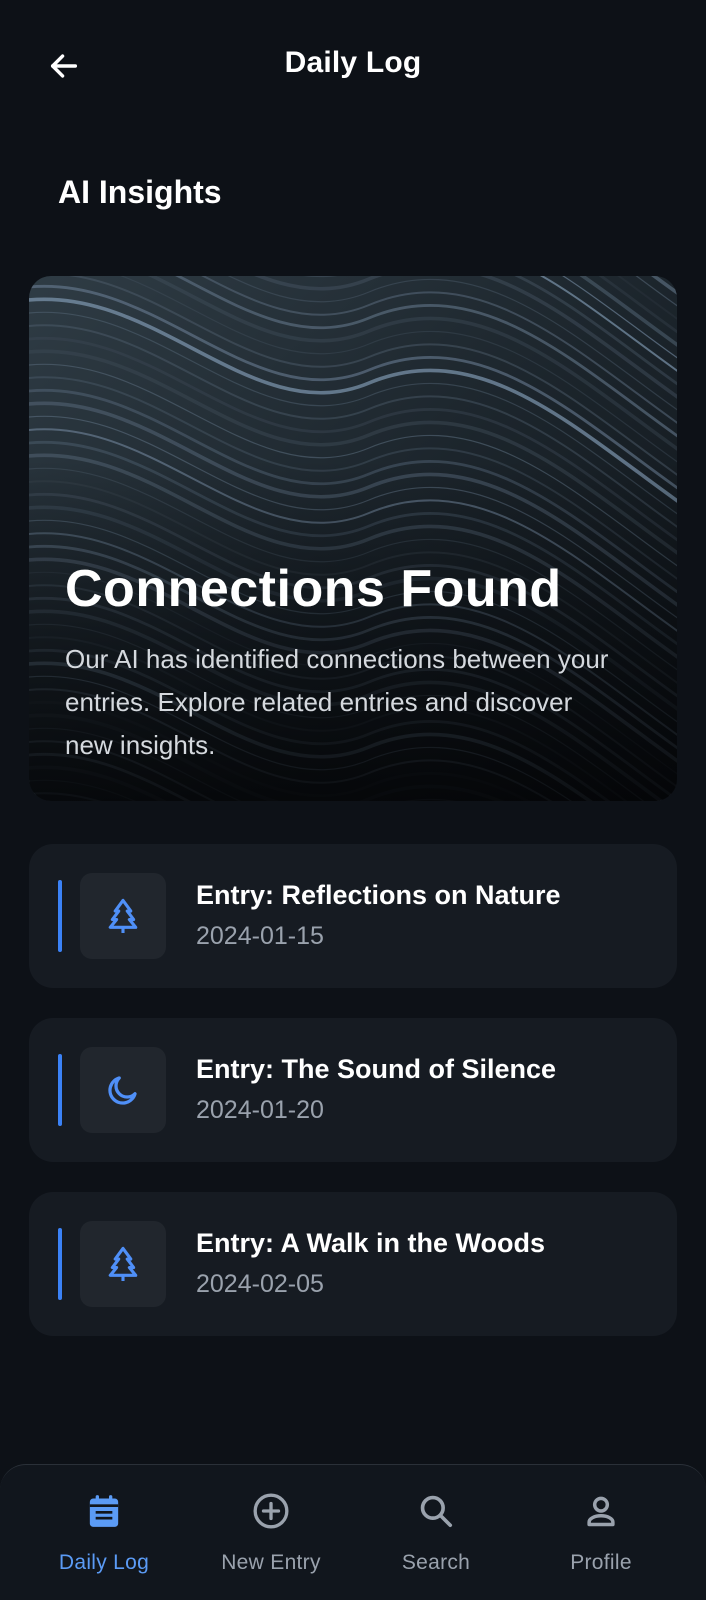 The image size is (706, 1600). What do you see at coordinates (271, 1532) in the screenshot?
I see `nav-item-new-entry: New Entry` at bounding box center [271, 1532].